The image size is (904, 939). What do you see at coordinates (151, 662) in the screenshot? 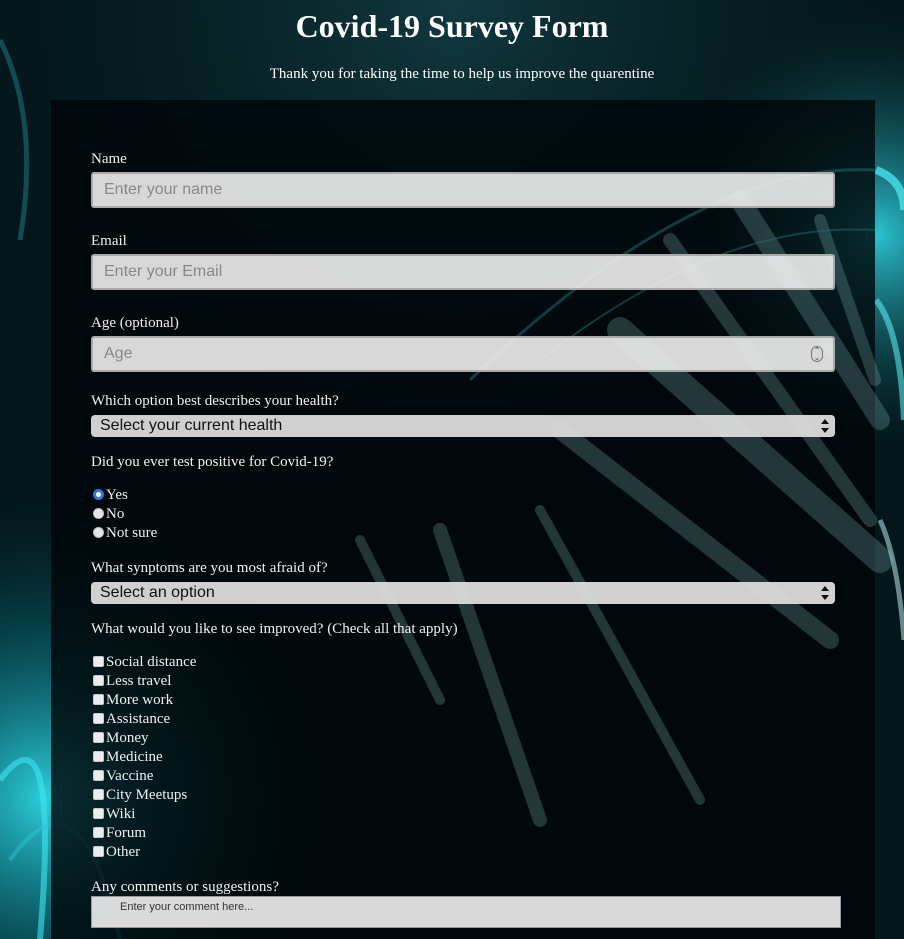
I see `checkbox-label: Social distance` at bounding box center [151, 662].